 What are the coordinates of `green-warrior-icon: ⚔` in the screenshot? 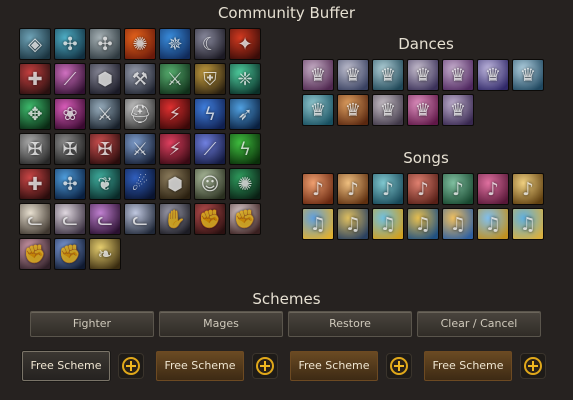 It's located at (175, 79).